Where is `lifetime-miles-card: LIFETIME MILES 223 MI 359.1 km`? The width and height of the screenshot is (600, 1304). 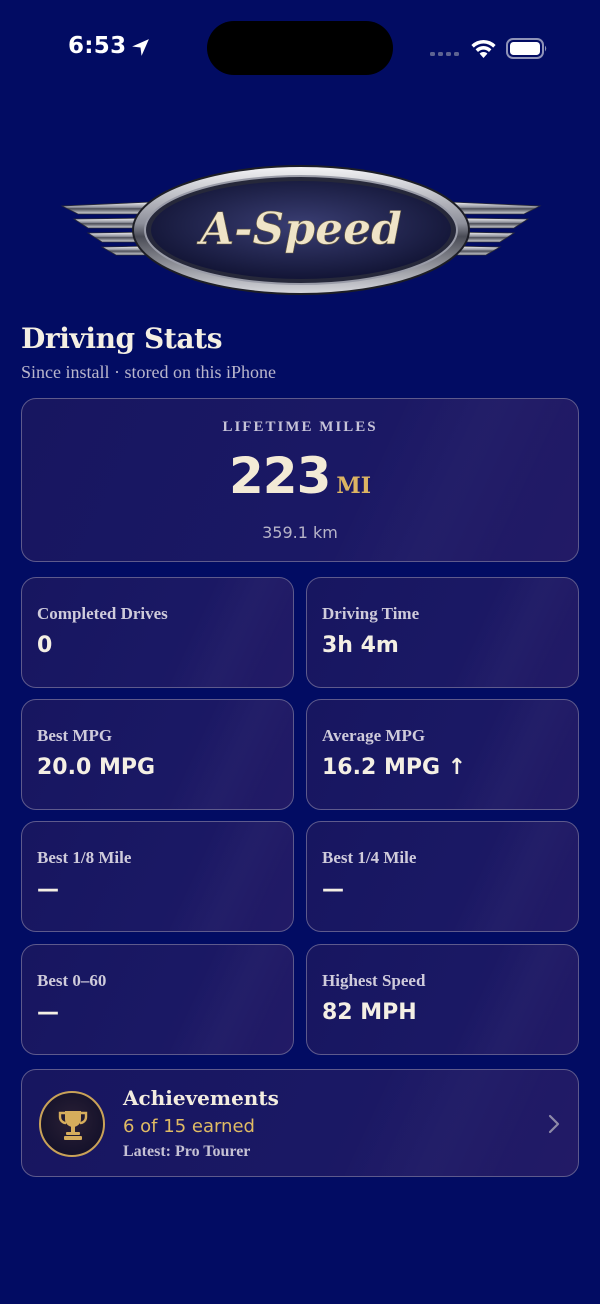 lifetime-miles-card: LIFETIME MILES 223 MI 359.1 km is located at coordinates (300, 480).